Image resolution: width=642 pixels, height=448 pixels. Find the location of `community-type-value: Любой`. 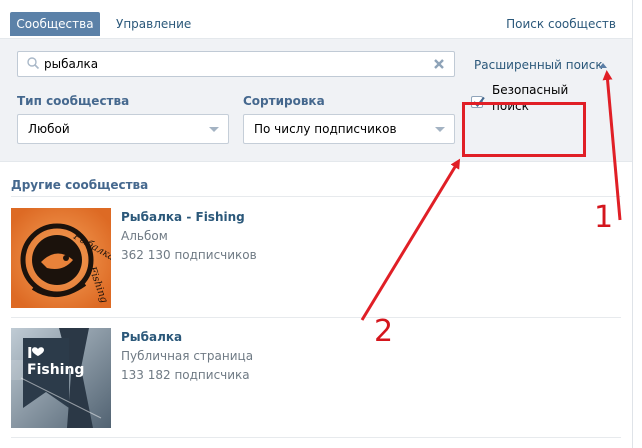

community-type-value: Любой is located at coordinates (49, 129).